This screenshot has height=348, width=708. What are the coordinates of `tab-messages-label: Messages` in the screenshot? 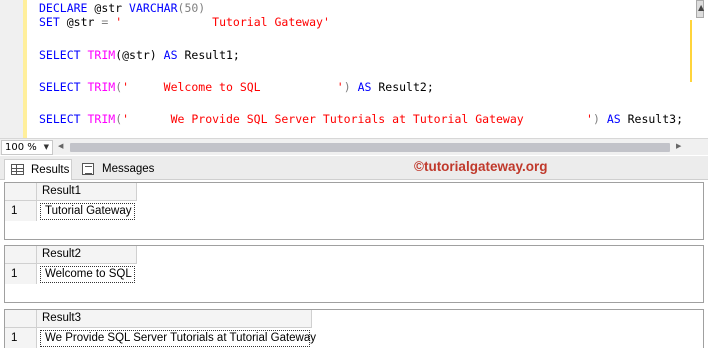 It's located at (128, 169).